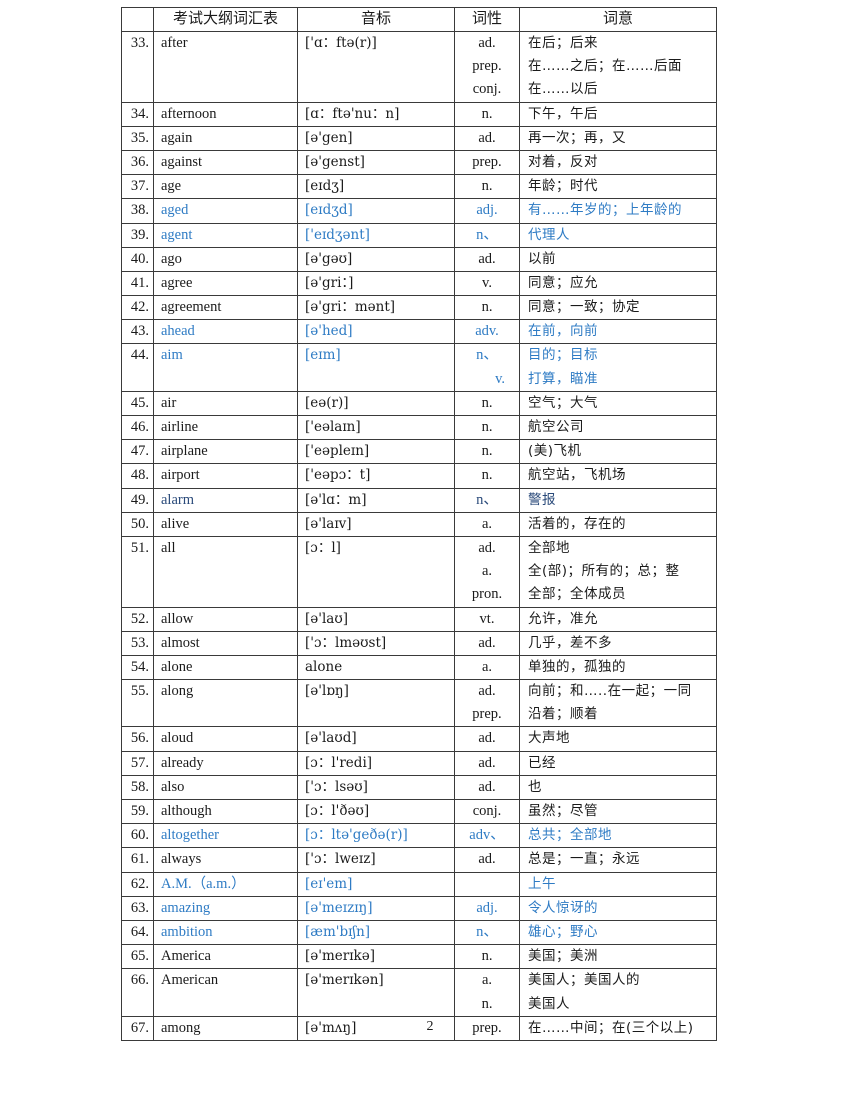  What do you see at coordinates (376, 332) in the screenshot?
I see `phonetic: [ə'hed]` at bounding box center [376, 332].